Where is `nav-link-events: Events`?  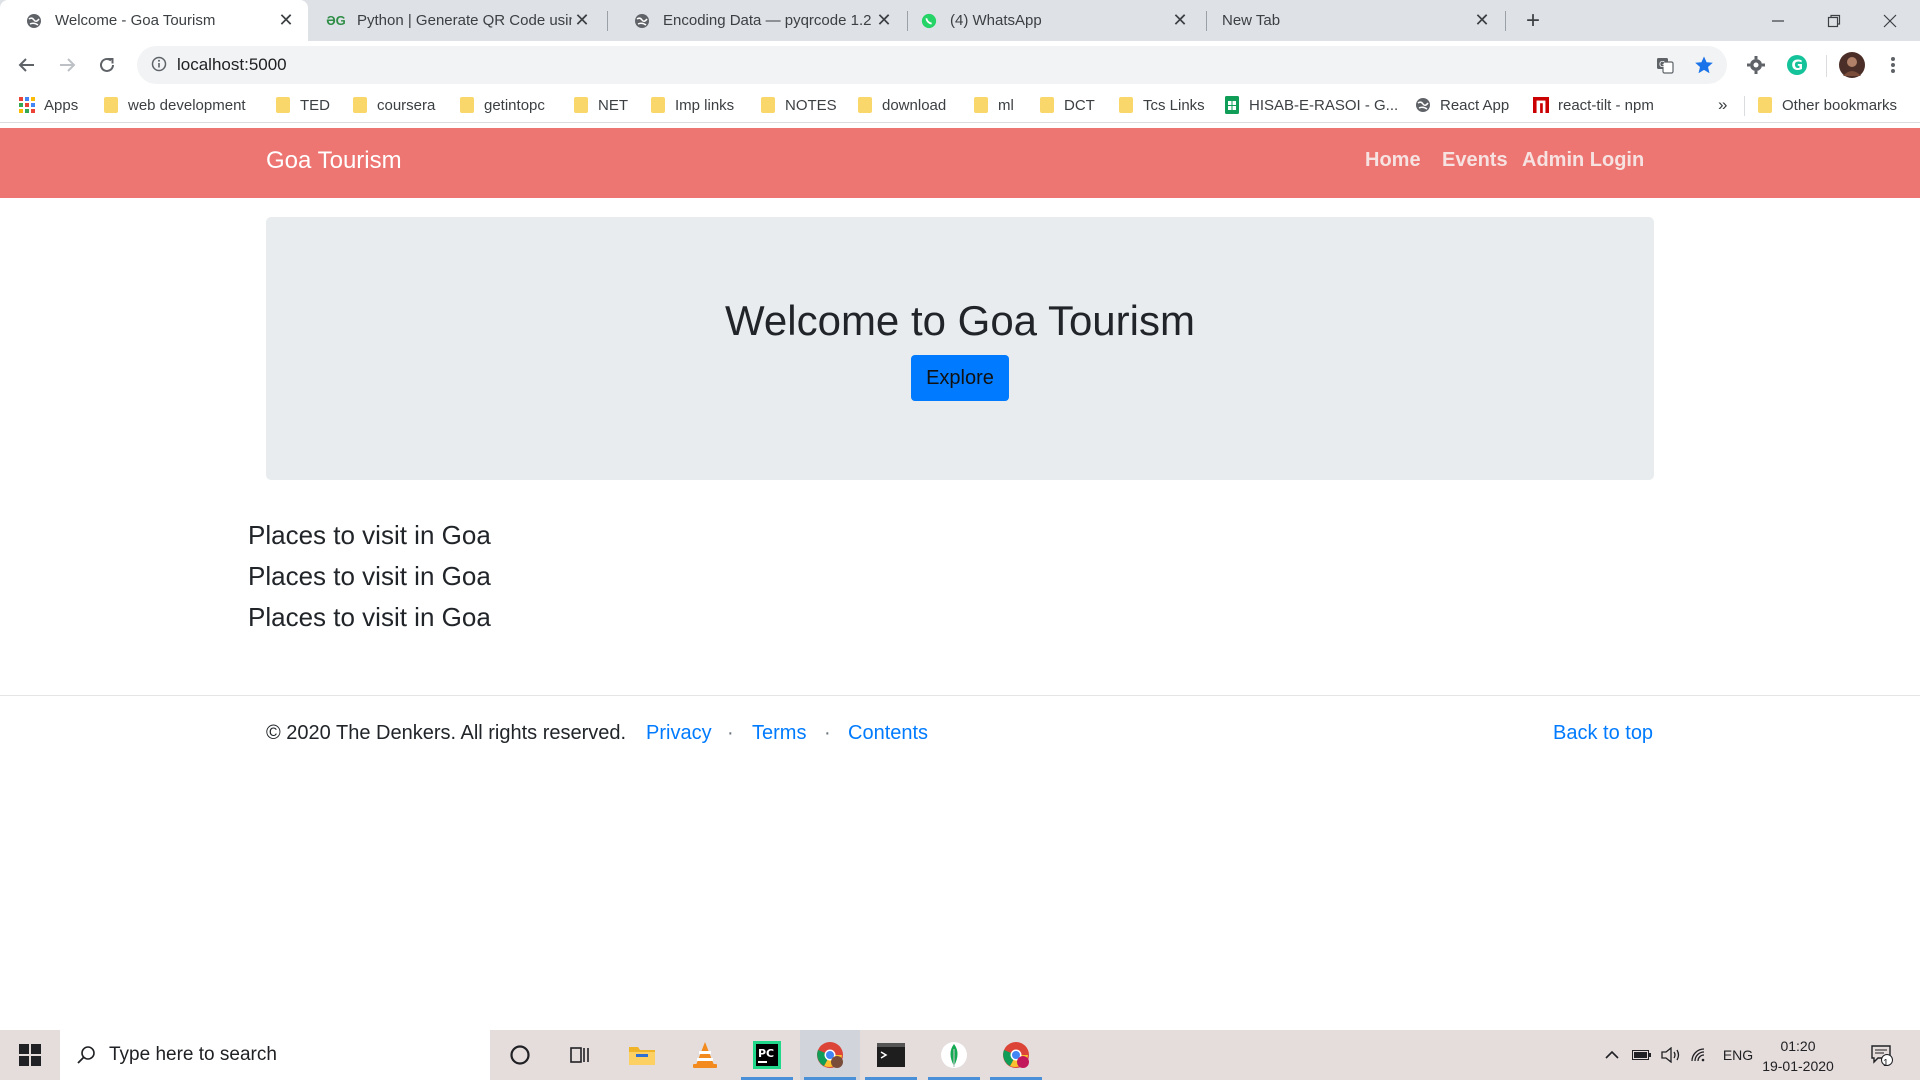 nav-link-events: Events is located at coordinates (1475, 160).